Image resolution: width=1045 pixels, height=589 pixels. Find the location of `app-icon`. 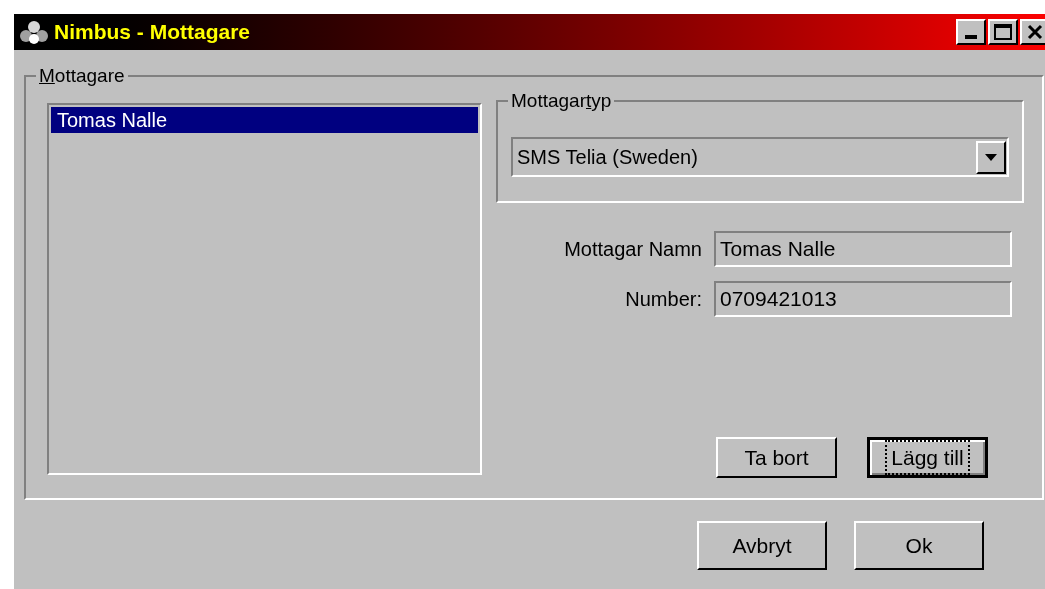

app-icon is located at coordinates (34, 32).